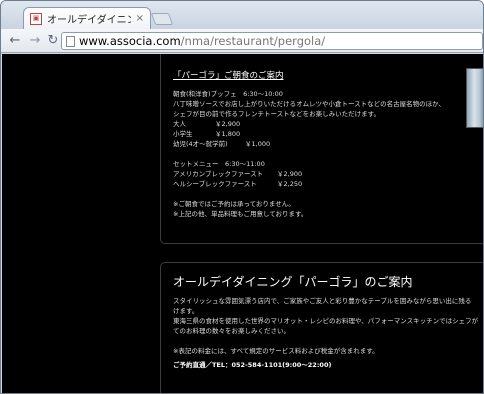 The width and height of the screenshot is (484, 394). What do you see at coordinates (179, 124) in the screenshot?
I see `price-label: 大人` at bounding box center [179, 124].